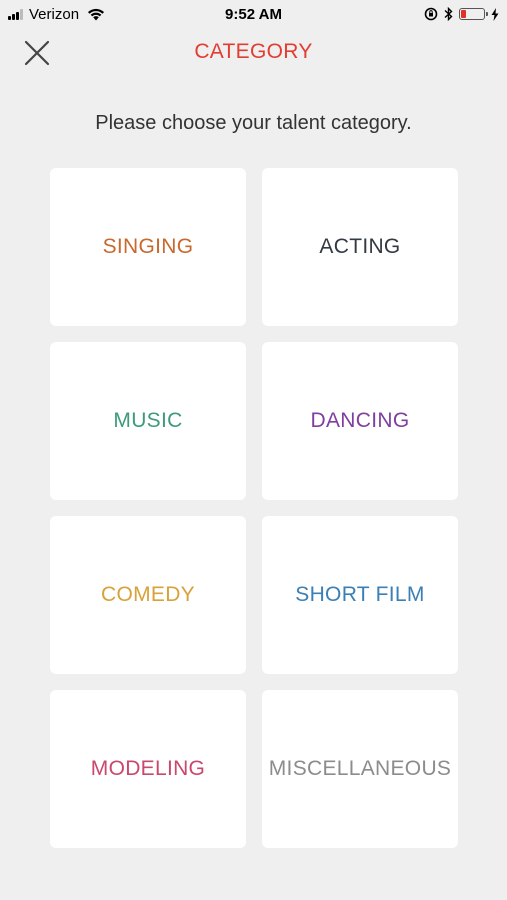  I want to click on status-time: 9:52 AM, so click(253, 14).